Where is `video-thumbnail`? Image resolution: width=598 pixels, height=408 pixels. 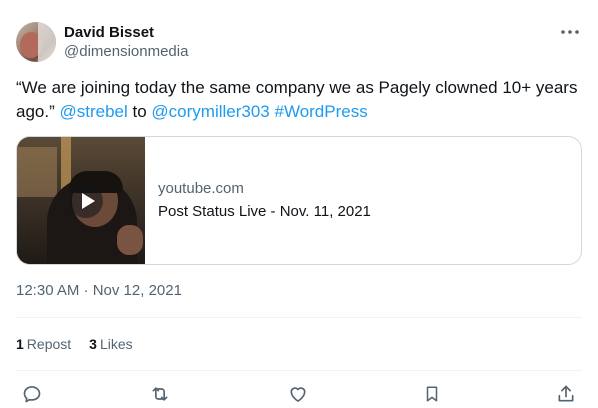 video-thumbnail is located at coordinates (81, 200).